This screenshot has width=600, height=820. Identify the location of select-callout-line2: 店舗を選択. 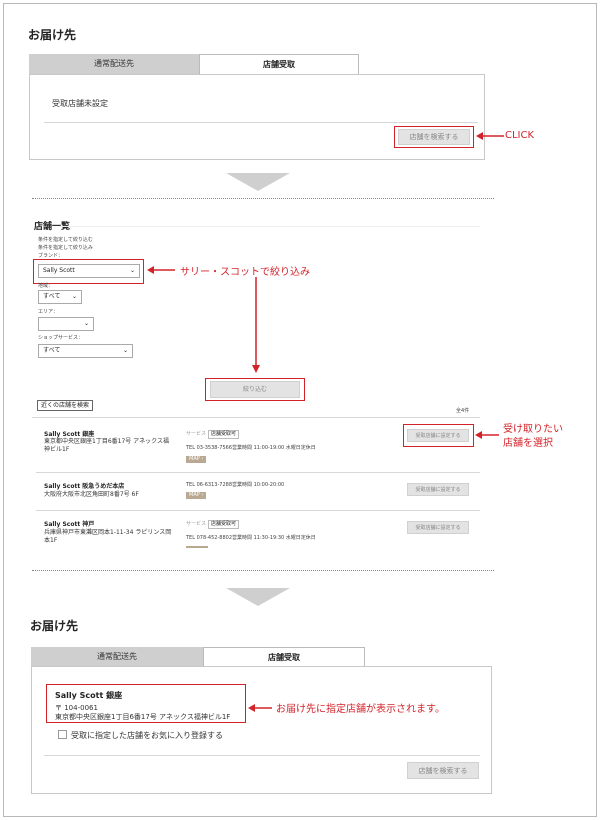
(528, 443).